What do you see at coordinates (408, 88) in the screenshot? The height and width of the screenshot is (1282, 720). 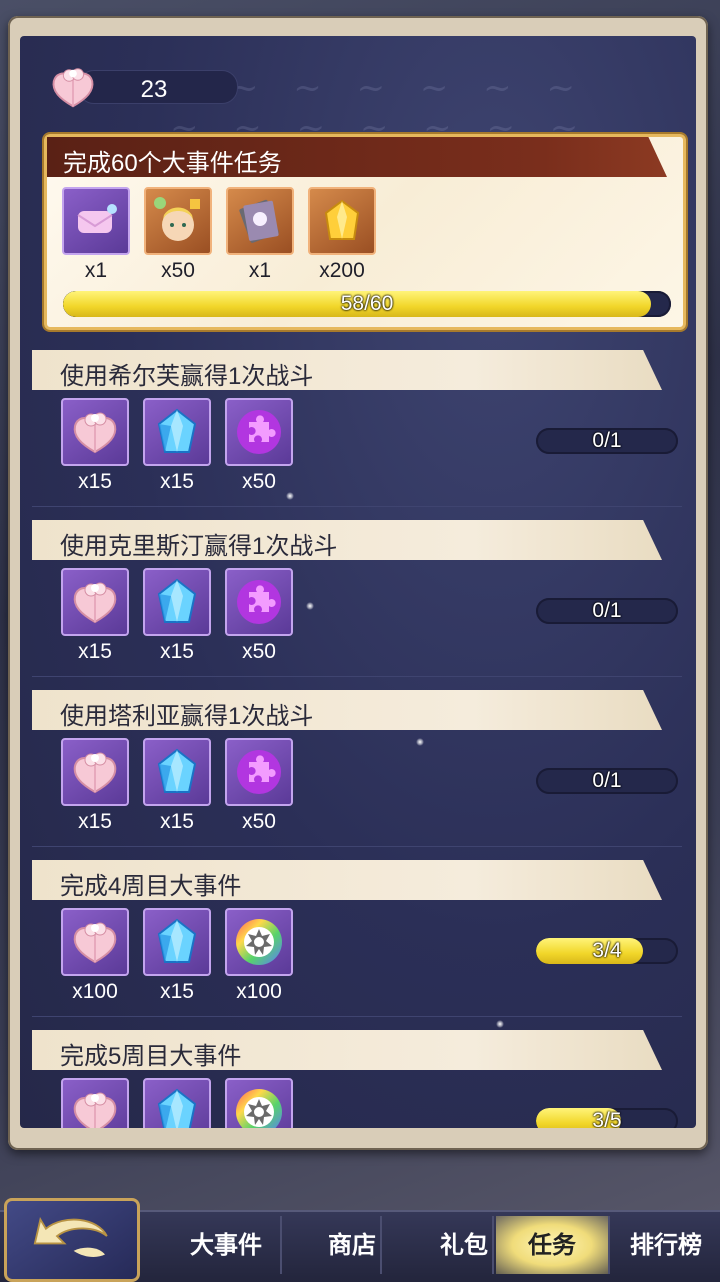 I see `background-decoration: ~ ~ ~ ~ ~ ~` at bounding box center [408, 88].